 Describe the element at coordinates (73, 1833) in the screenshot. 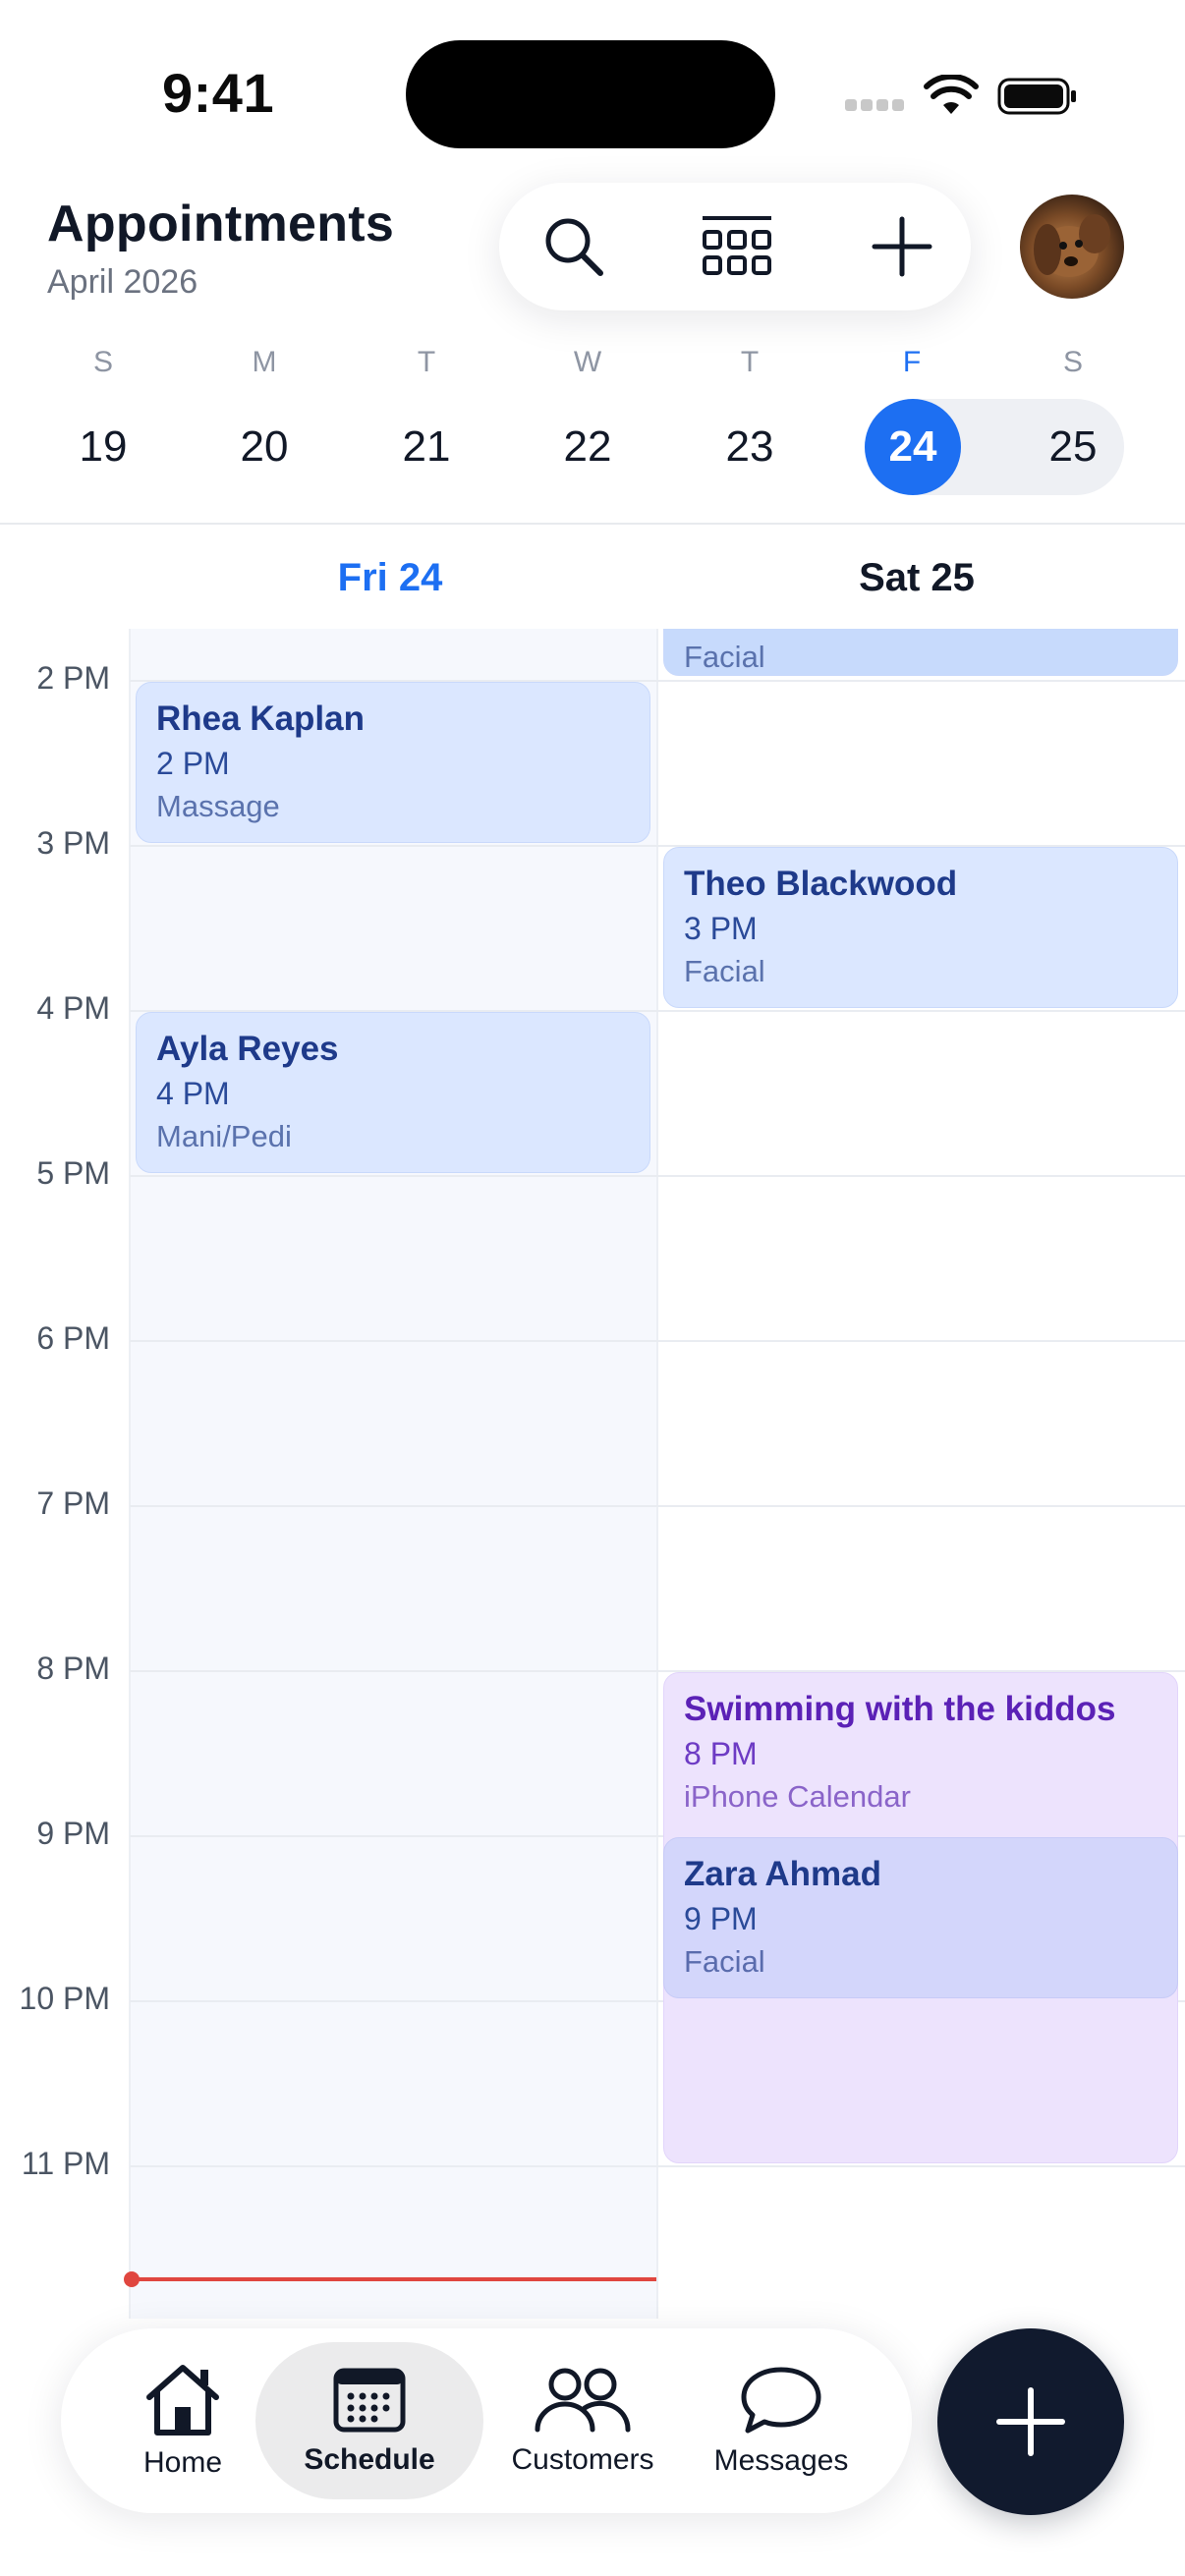

I see `hour-label: 9 PM` at that location.